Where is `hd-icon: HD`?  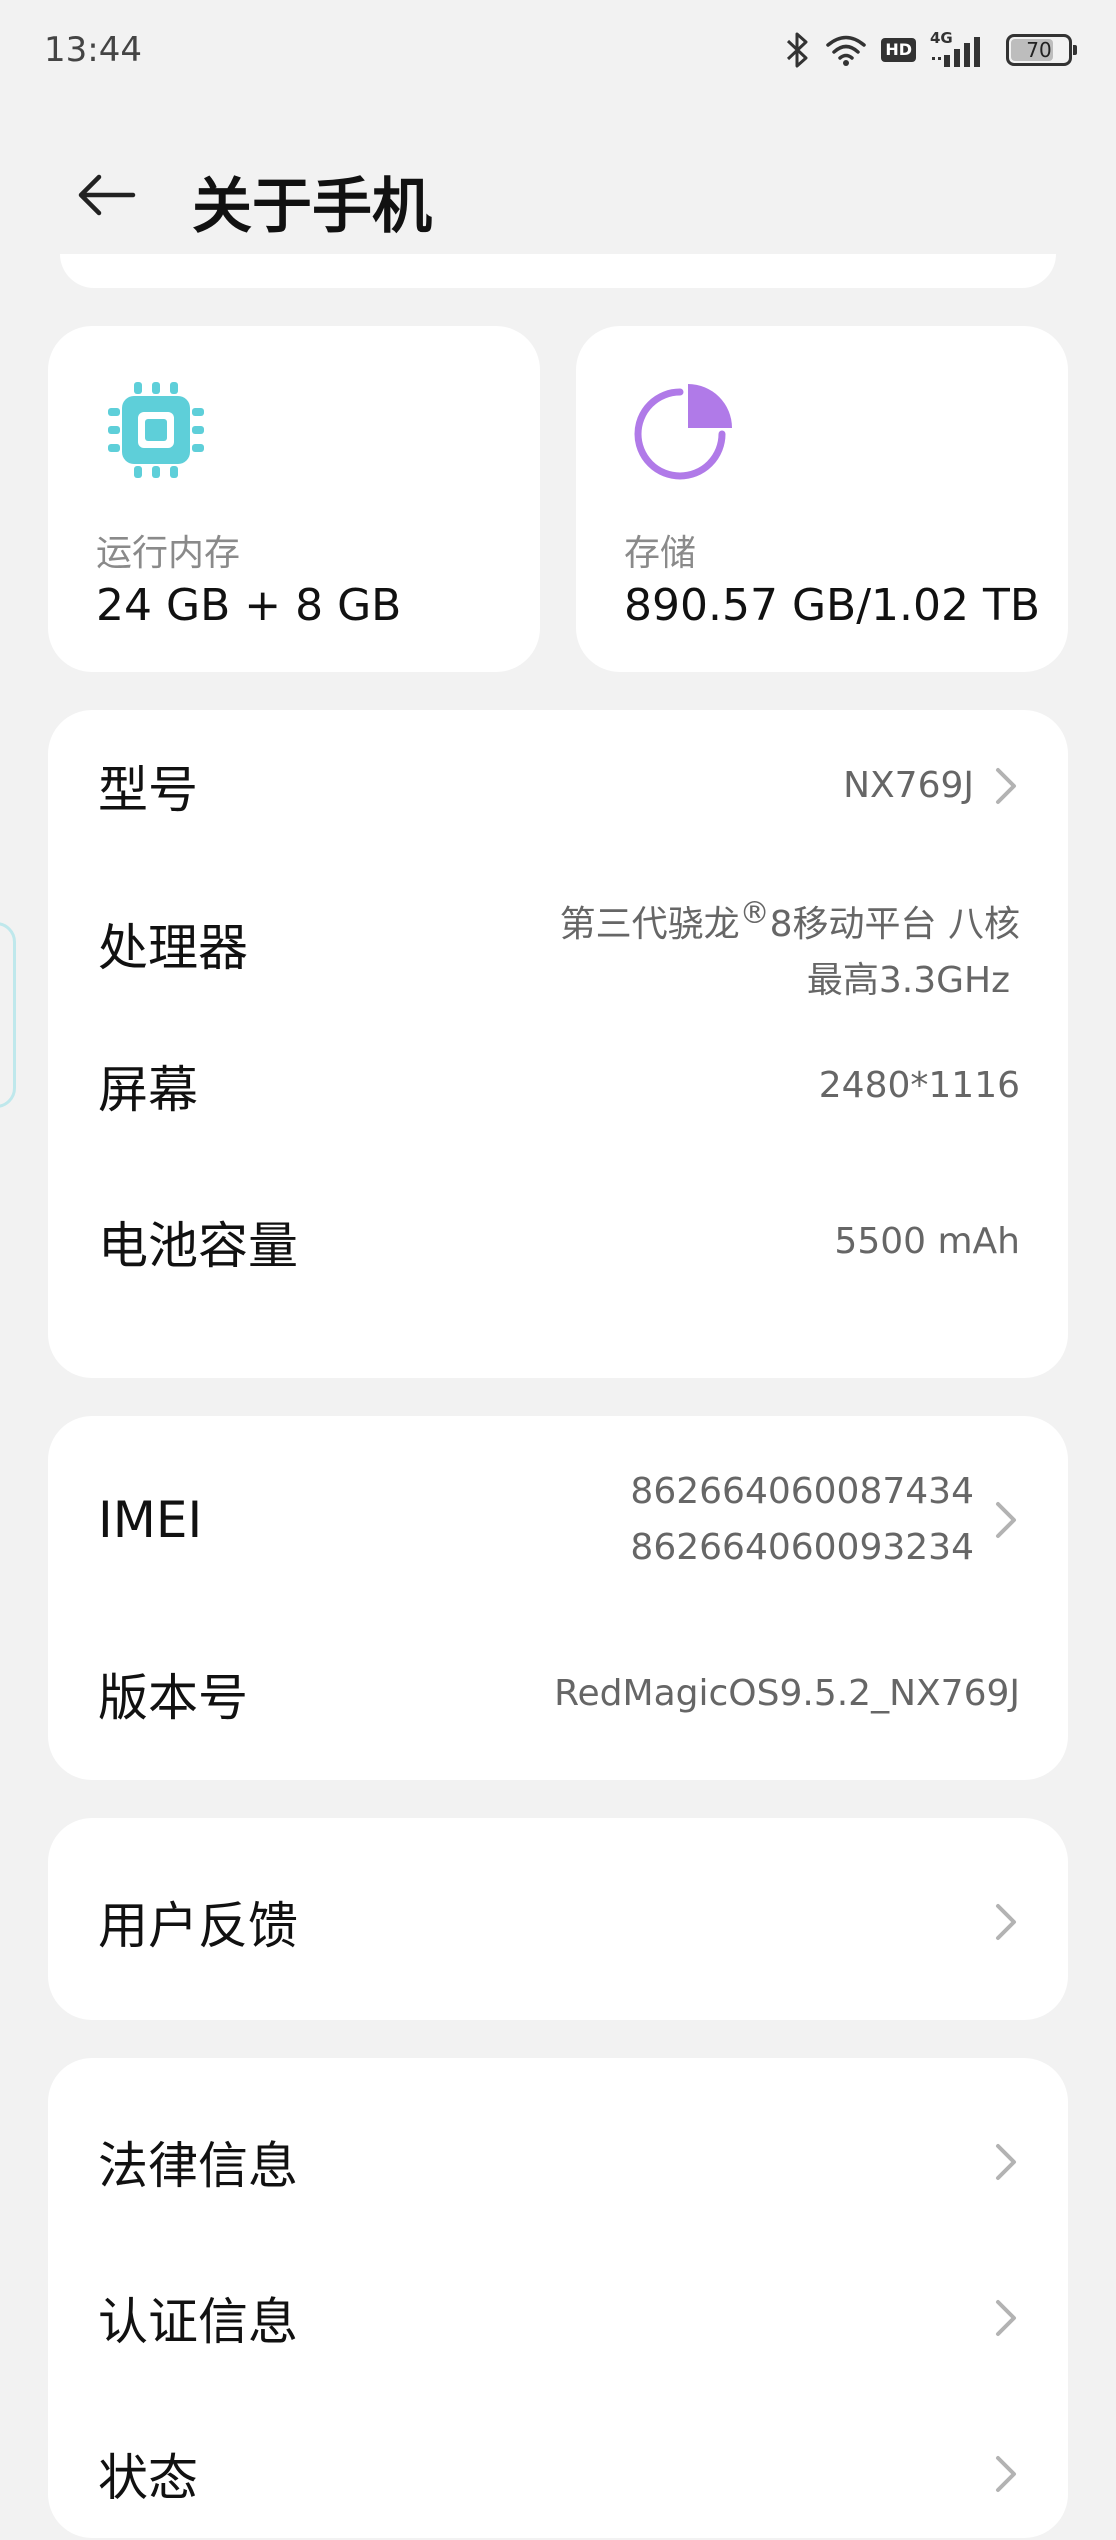 hd-icon: HD is located at coordinates (898, 50).